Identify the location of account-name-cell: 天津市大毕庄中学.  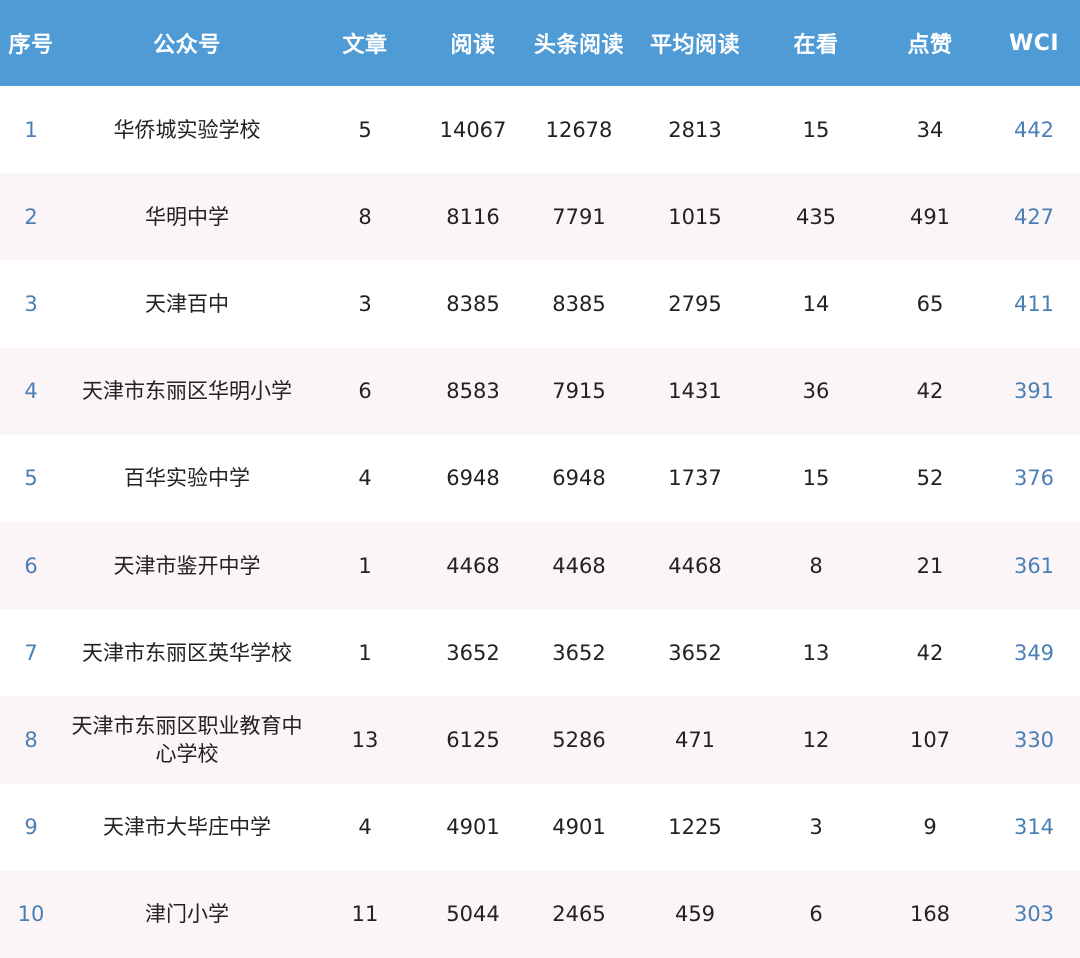
(187, 827).